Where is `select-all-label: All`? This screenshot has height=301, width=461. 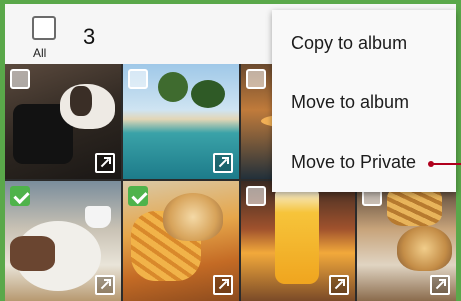
select-all-label: All is located at coordinates (40, 53).